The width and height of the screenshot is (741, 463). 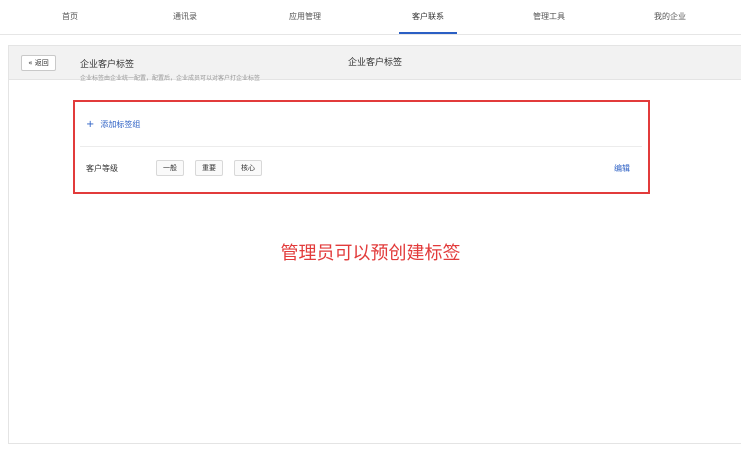 I want to click on divider, so click(x=361, y=146).